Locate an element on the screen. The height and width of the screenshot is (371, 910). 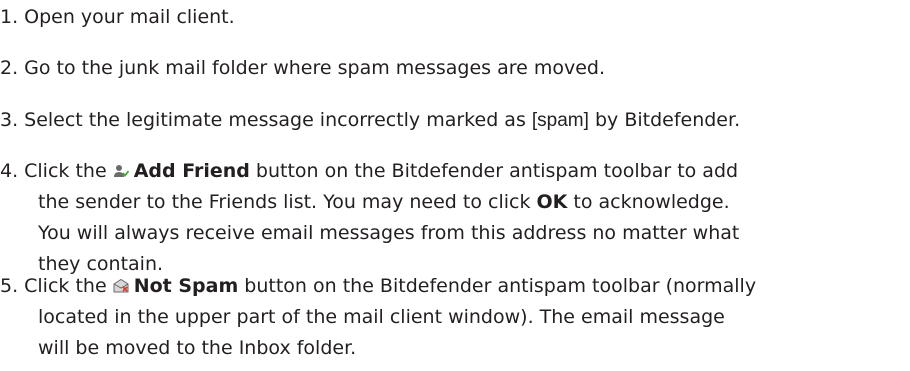
ok-label: OK is located at coordinates (552, 202).